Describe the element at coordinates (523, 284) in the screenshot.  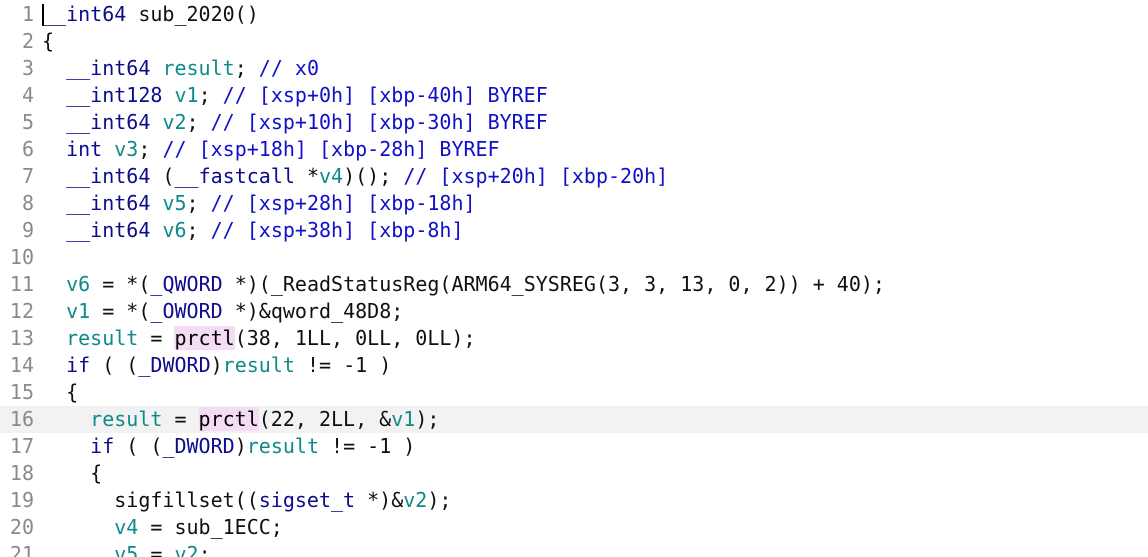
I see `code-token: ARM64_SYSREG` at that location.